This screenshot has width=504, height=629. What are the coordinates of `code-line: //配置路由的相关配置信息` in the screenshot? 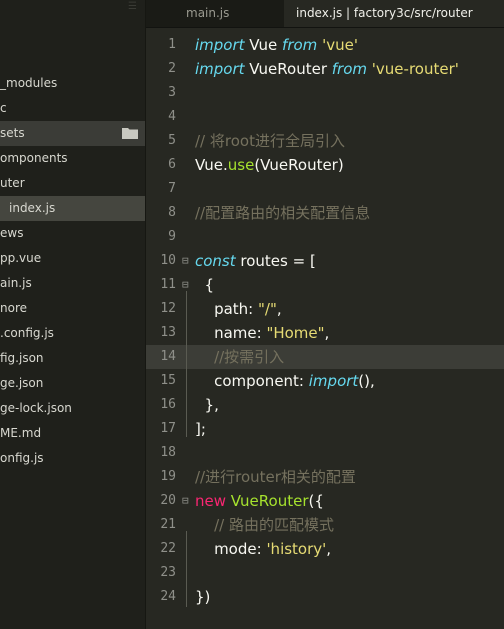 It's located at (282, 213).